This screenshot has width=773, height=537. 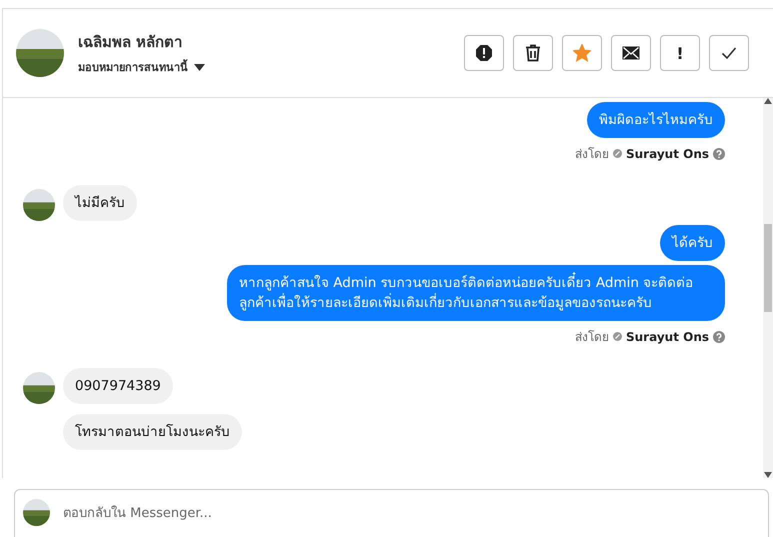 What do you see at coordinates (656, 120) in the screenshot?
I see `outgoing-message: พิมผิดอะไรไหมครับ` at bounding box center [656, 120].